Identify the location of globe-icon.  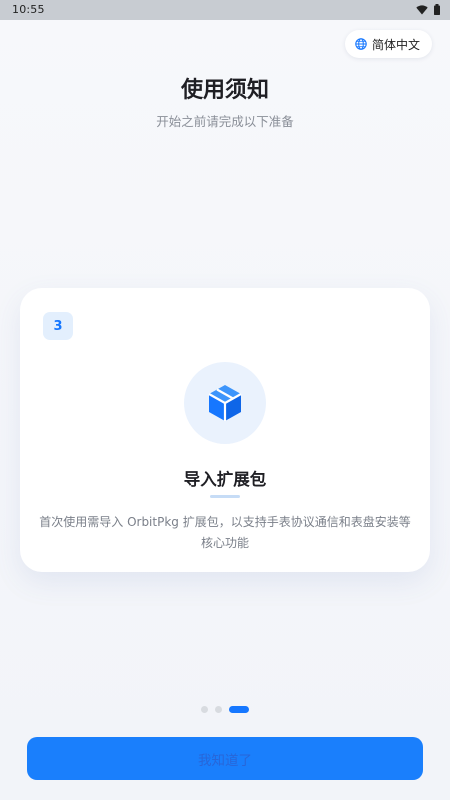
(361, 44).